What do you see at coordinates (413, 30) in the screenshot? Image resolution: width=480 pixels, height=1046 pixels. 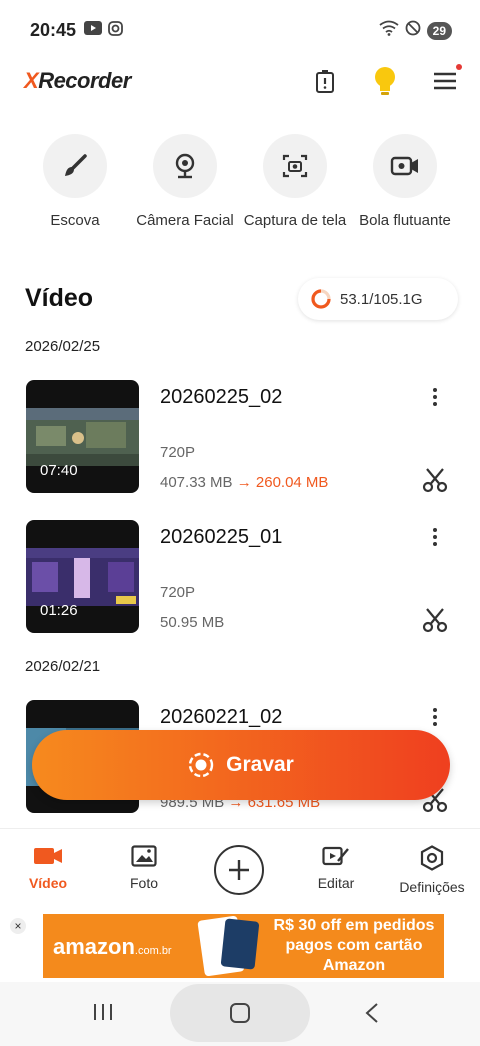 I see `do-not-disturb-icon` at bounding box center [413, 30].